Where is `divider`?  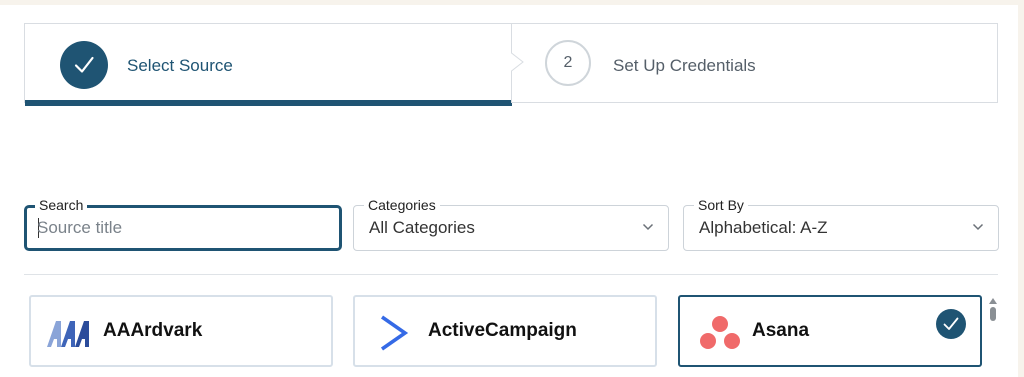 divider is located at coordinates (511, 274).